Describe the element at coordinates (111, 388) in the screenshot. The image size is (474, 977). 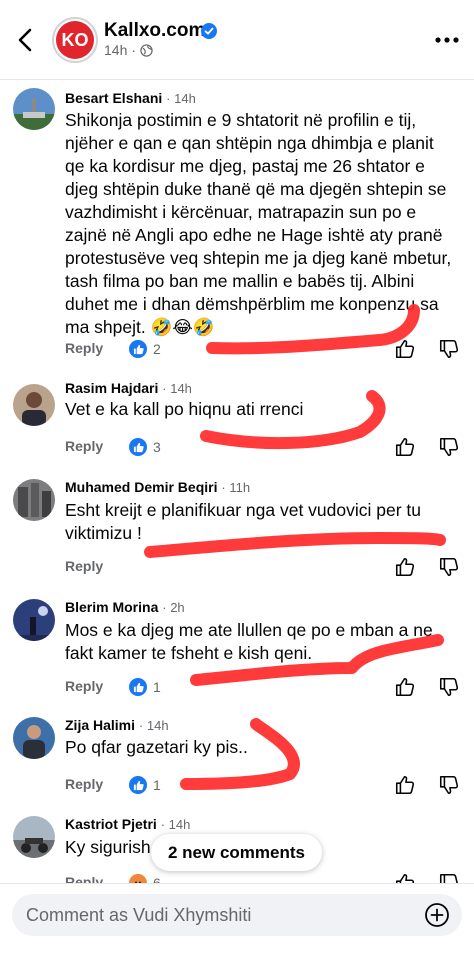
I see `comment-author: Rasim Hajdari` at that location.